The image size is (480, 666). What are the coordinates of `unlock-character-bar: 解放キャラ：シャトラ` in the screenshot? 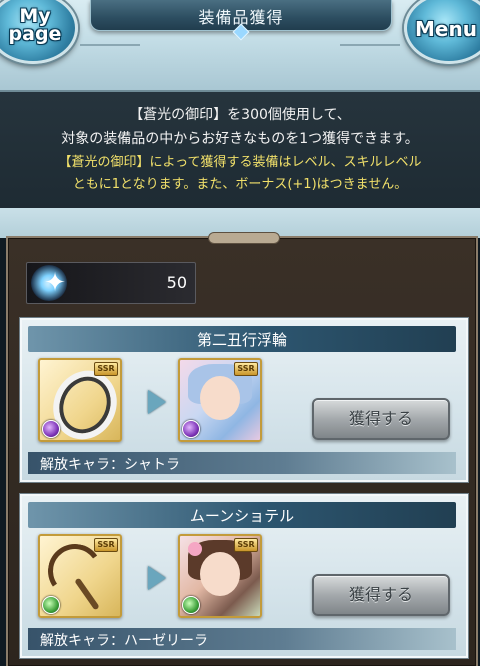 It's located at (242, 463).